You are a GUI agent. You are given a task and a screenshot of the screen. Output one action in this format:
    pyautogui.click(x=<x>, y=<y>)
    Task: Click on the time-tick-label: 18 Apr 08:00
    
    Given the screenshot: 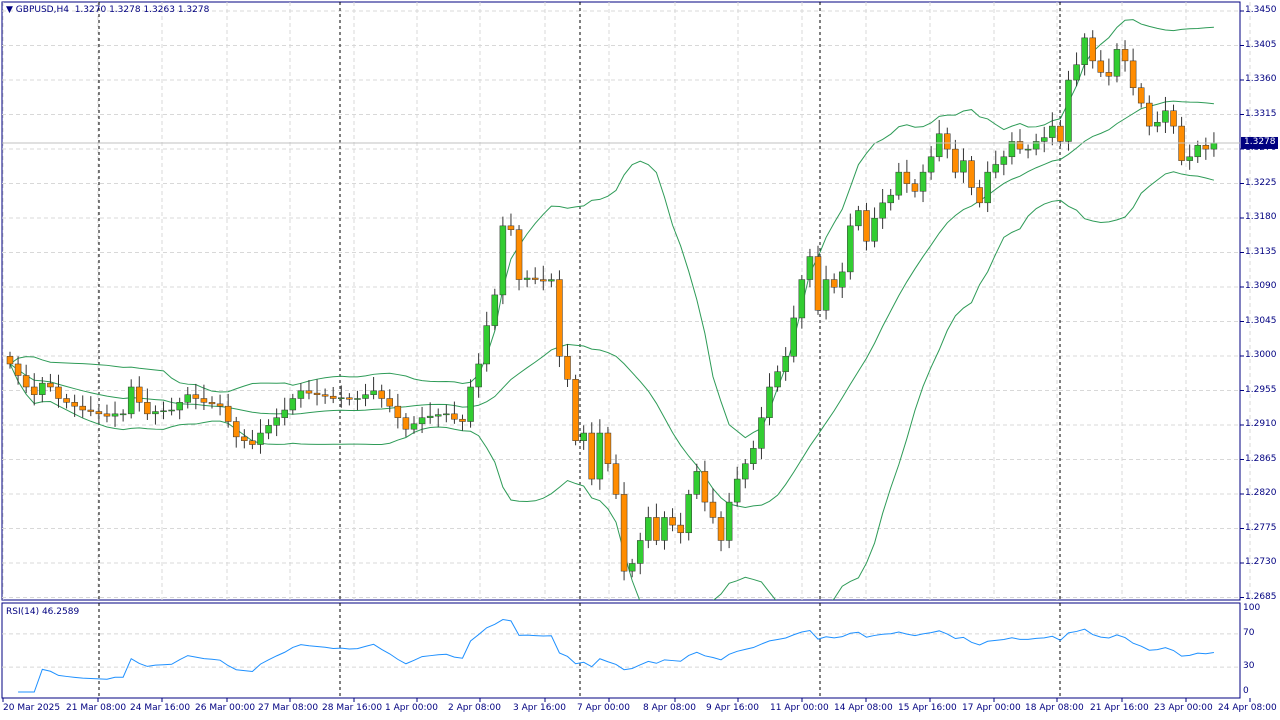 What is the action you would take?
    pyautogui.click(x=1054, y=708)
    